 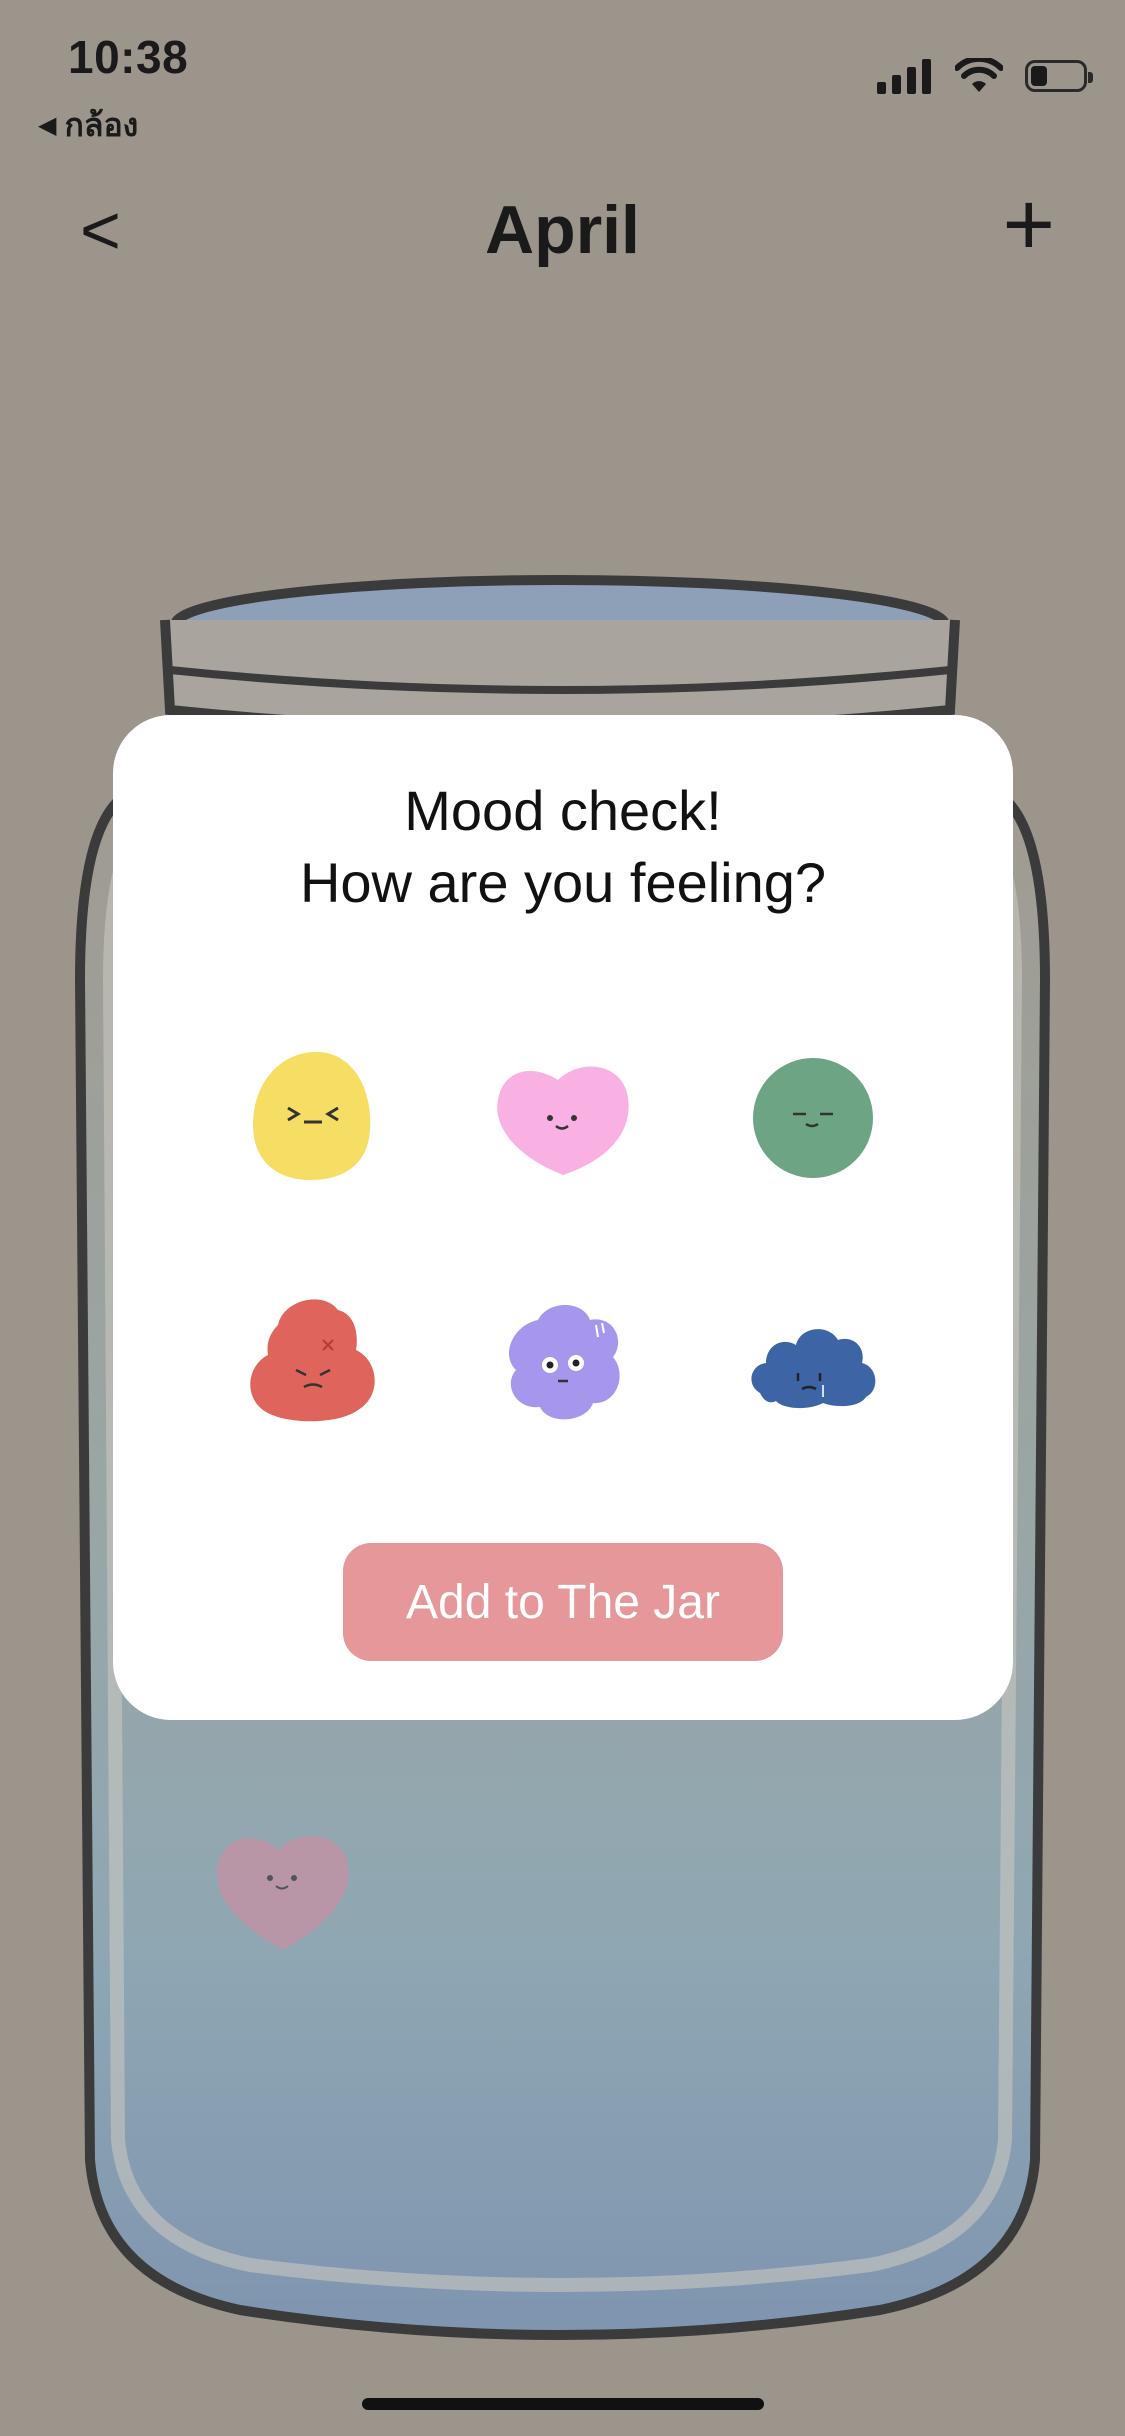 I want to click on add-to-jar-button: Add to The Jar, so click(x=563, y=1602).